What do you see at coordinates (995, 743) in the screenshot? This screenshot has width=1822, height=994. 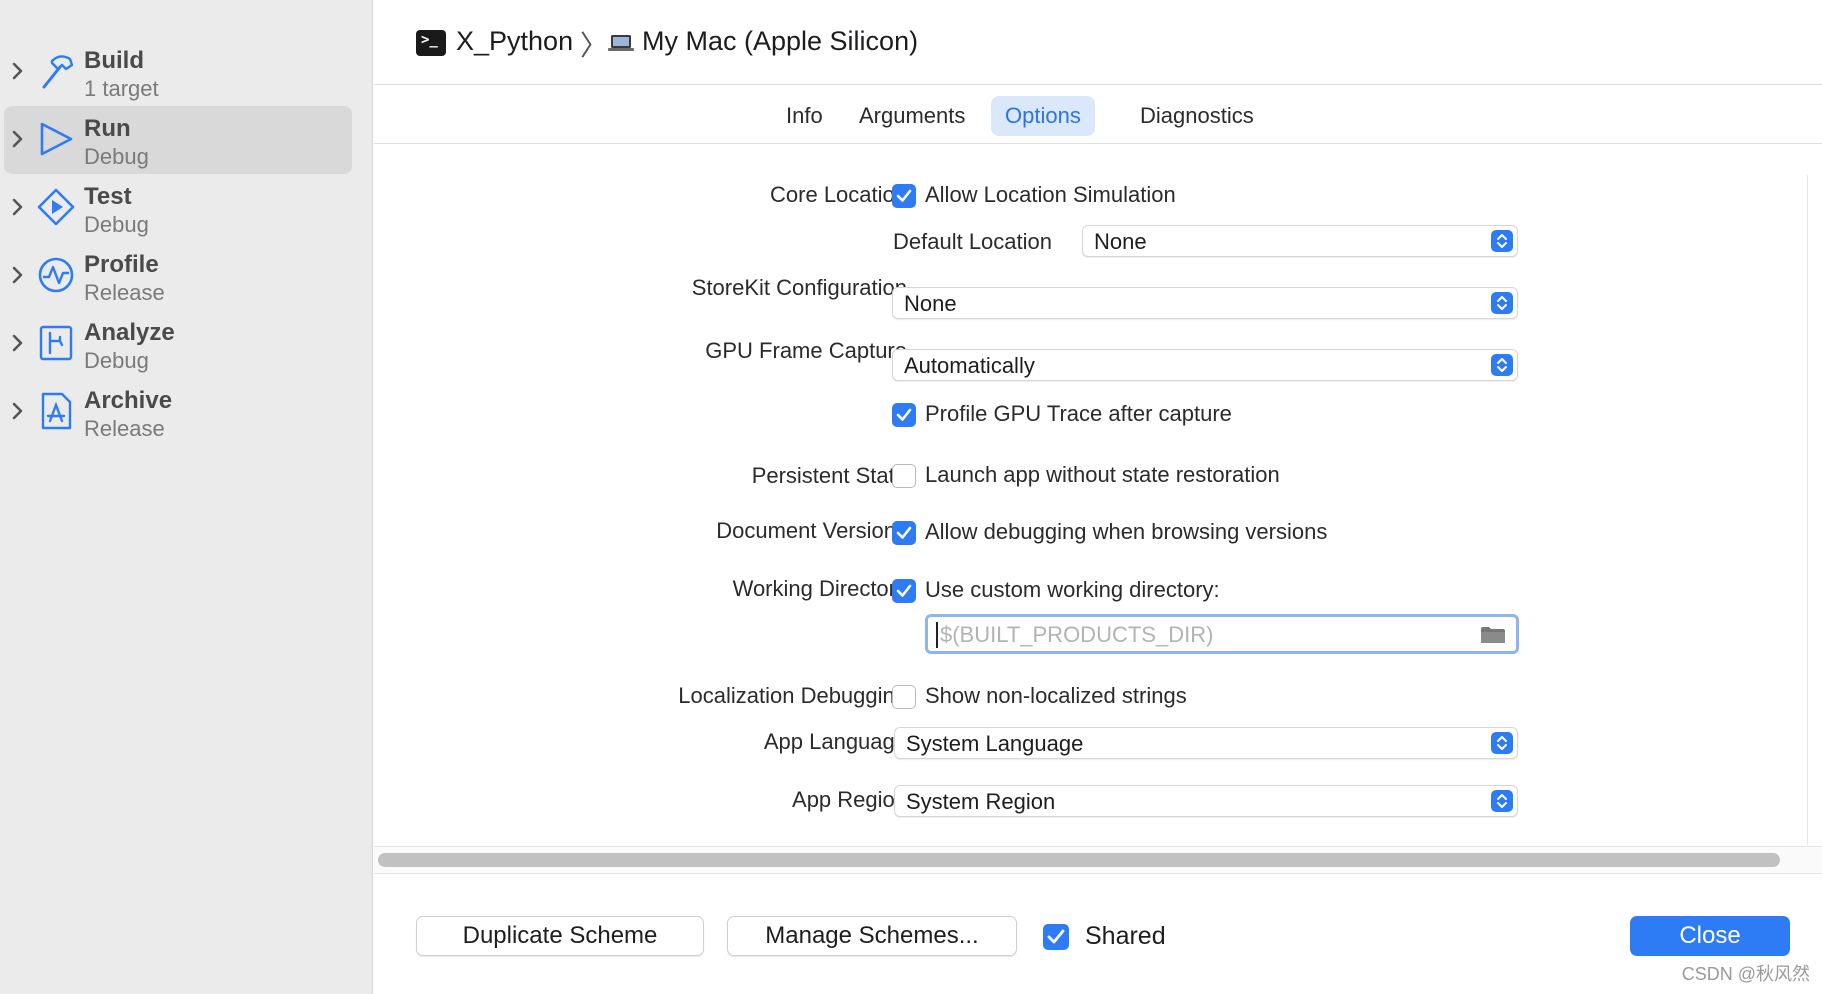 I see `popup-value: System Language` at bounding box center [995, 743].